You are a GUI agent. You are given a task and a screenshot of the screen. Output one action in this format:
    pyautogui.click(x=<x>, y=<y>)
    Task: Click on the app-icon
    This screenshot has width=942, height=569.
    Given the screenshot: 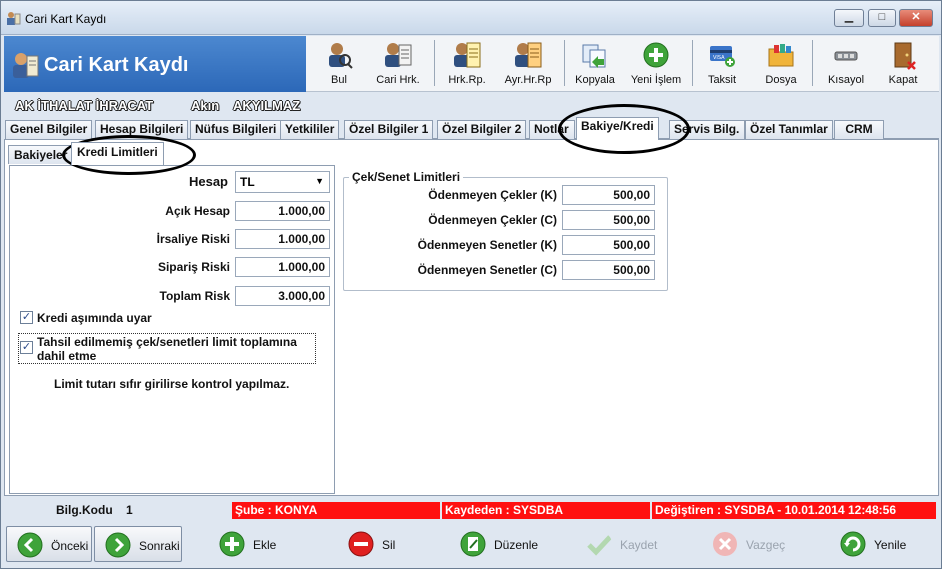 What is the action you would take?
    pyautogui.click(x=14, y=18)
    